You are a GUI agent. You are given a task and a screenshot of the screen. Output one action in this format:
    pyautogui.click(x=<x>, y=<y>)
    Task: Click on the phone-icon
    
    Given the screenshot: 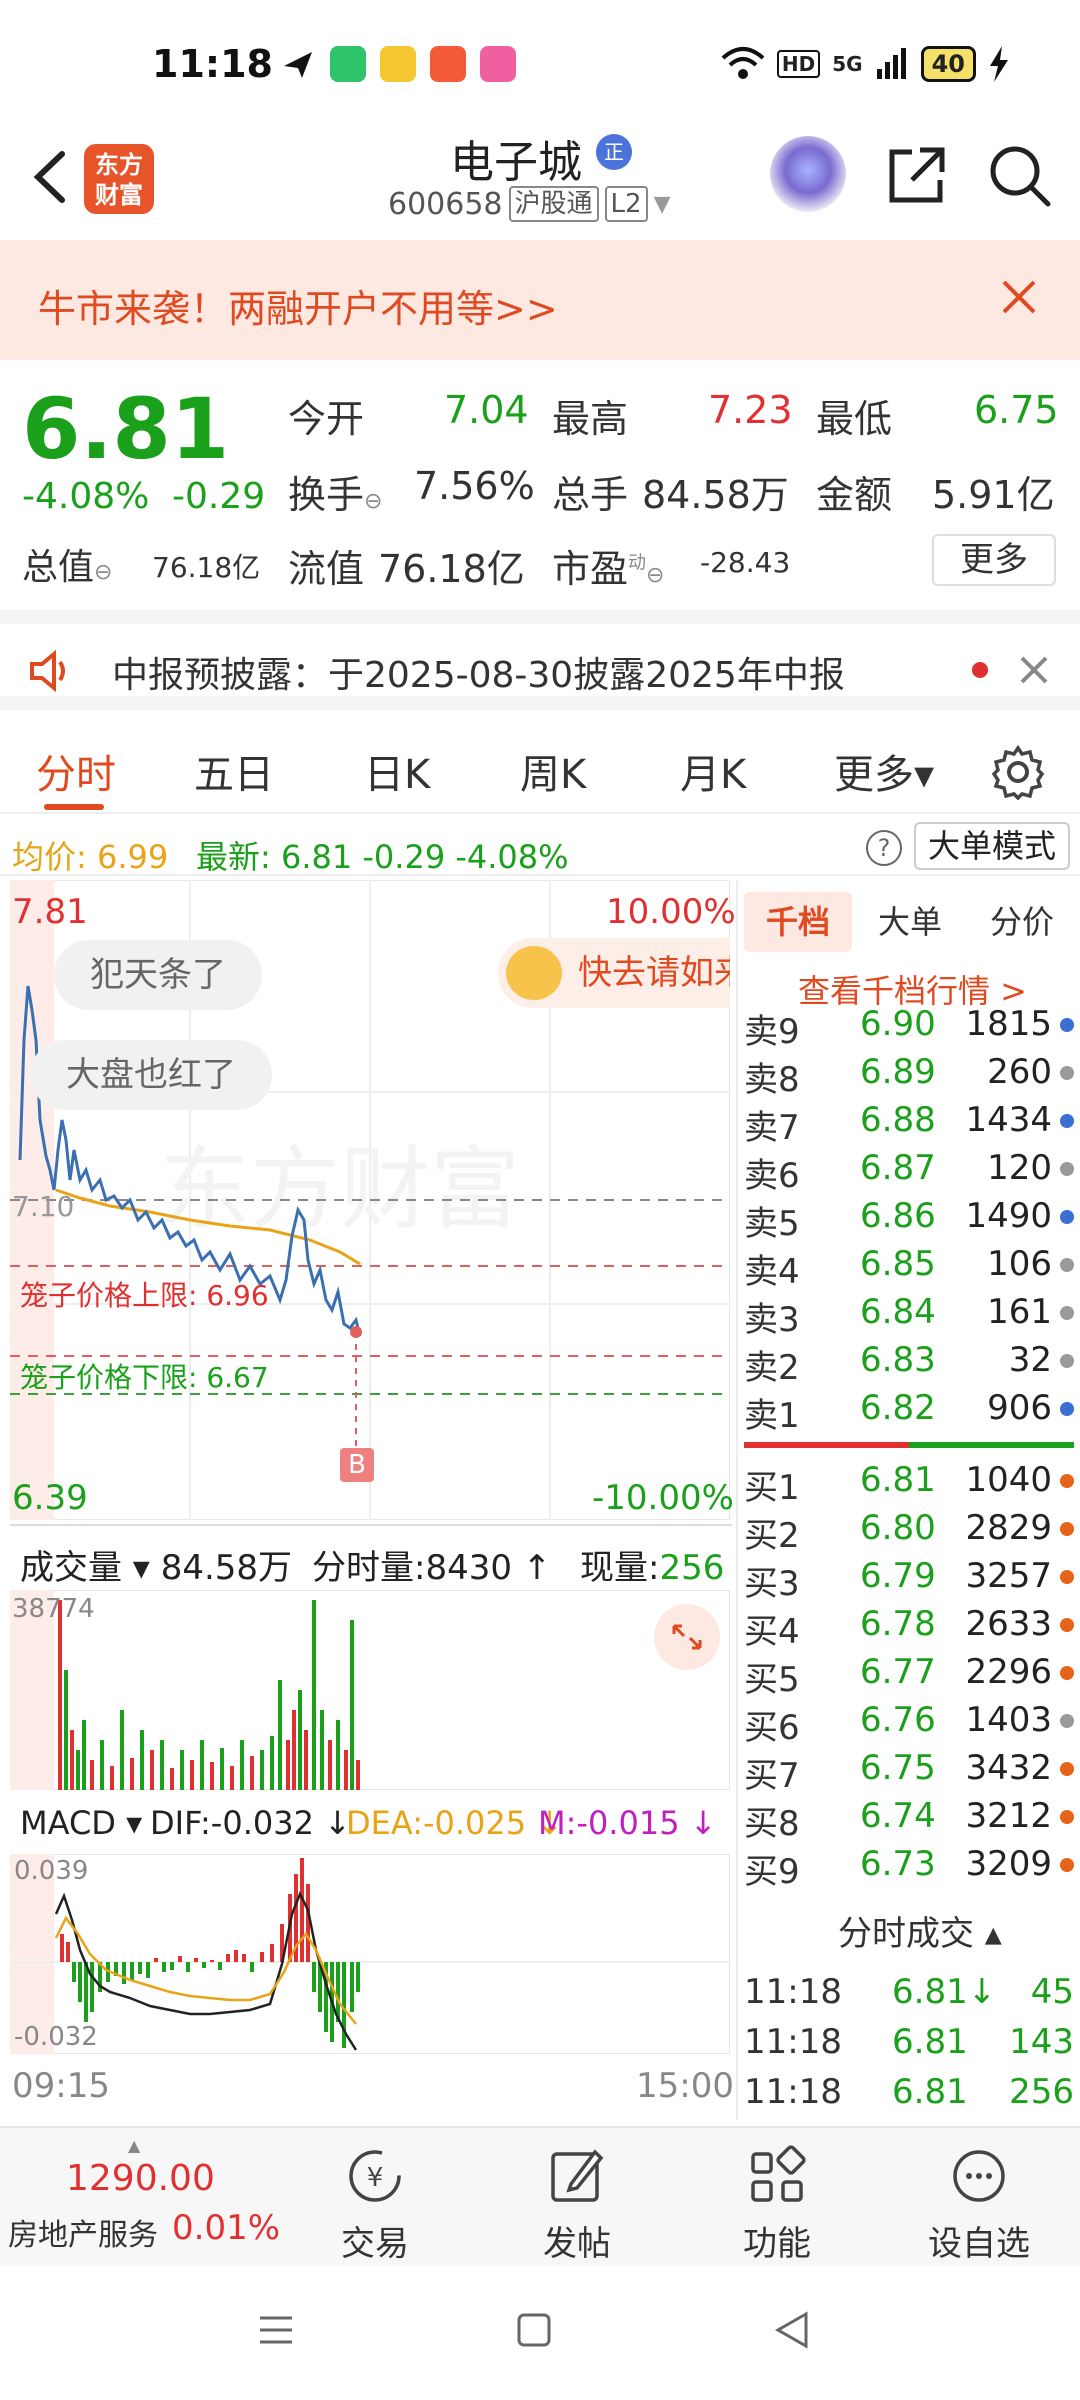 What is the action you would take?
    pyautogui.click(x=348, y=64)
    